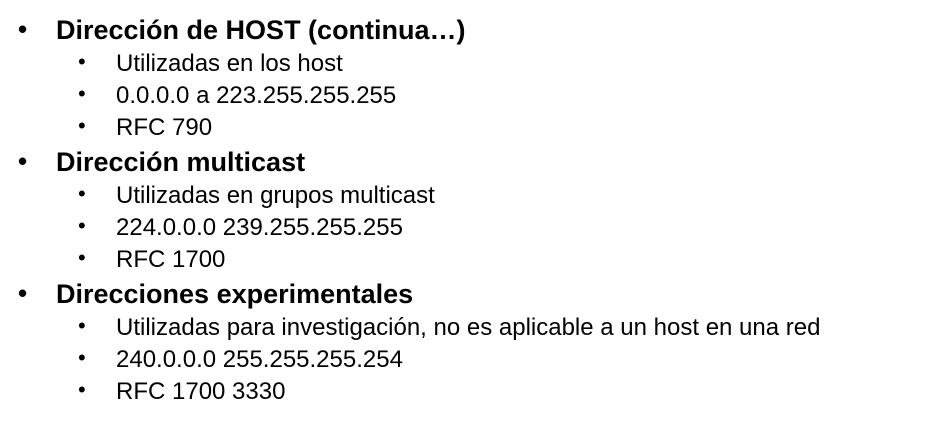 The image size is (950, 447). Describe the element at coordinates (475, 162) in the screenshot. I see `heading-multicast-addresses: • Dirección multicast` at that location.